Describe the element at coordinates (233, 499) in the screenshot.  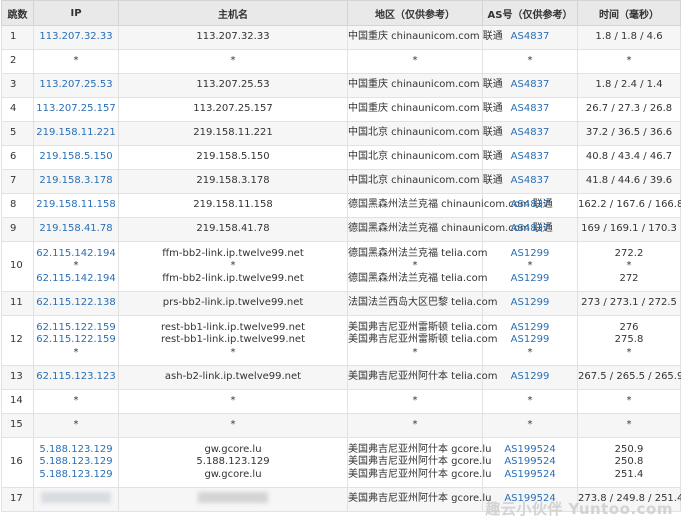
I see `hostname-cell` at that location.